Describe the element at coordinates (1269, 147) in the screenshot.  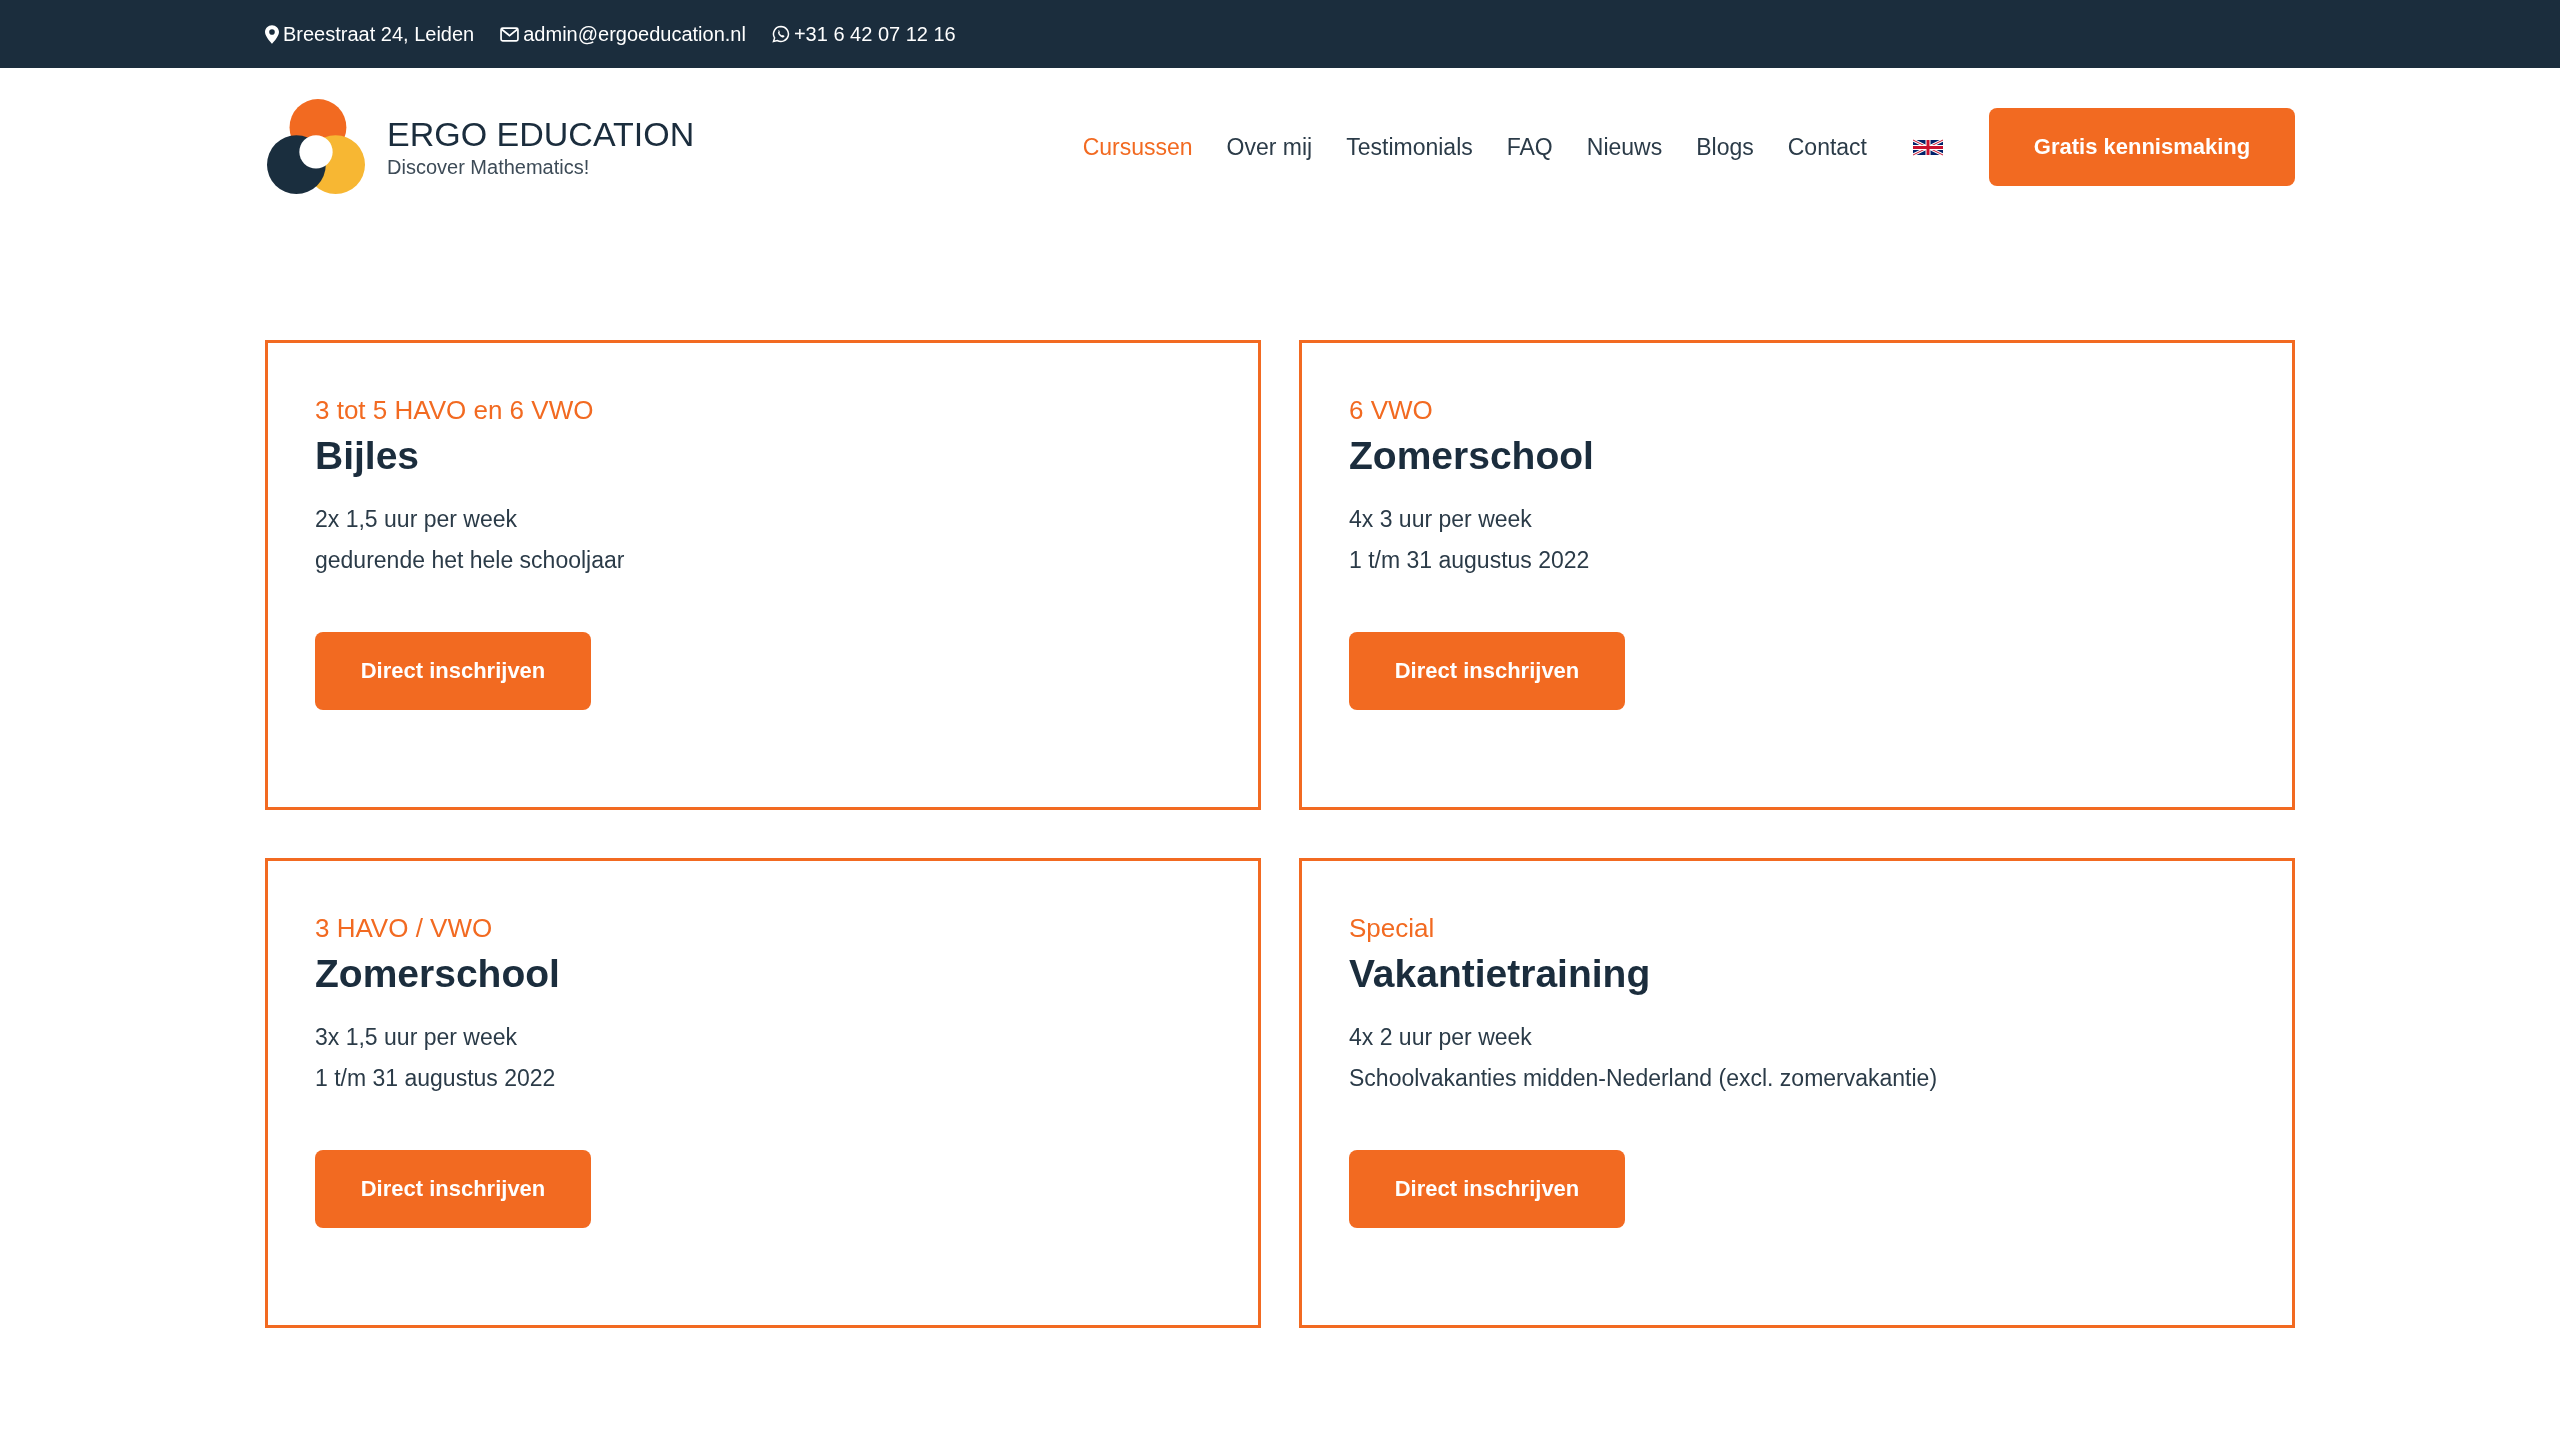
I see `nav-link: Over mij` at that location.